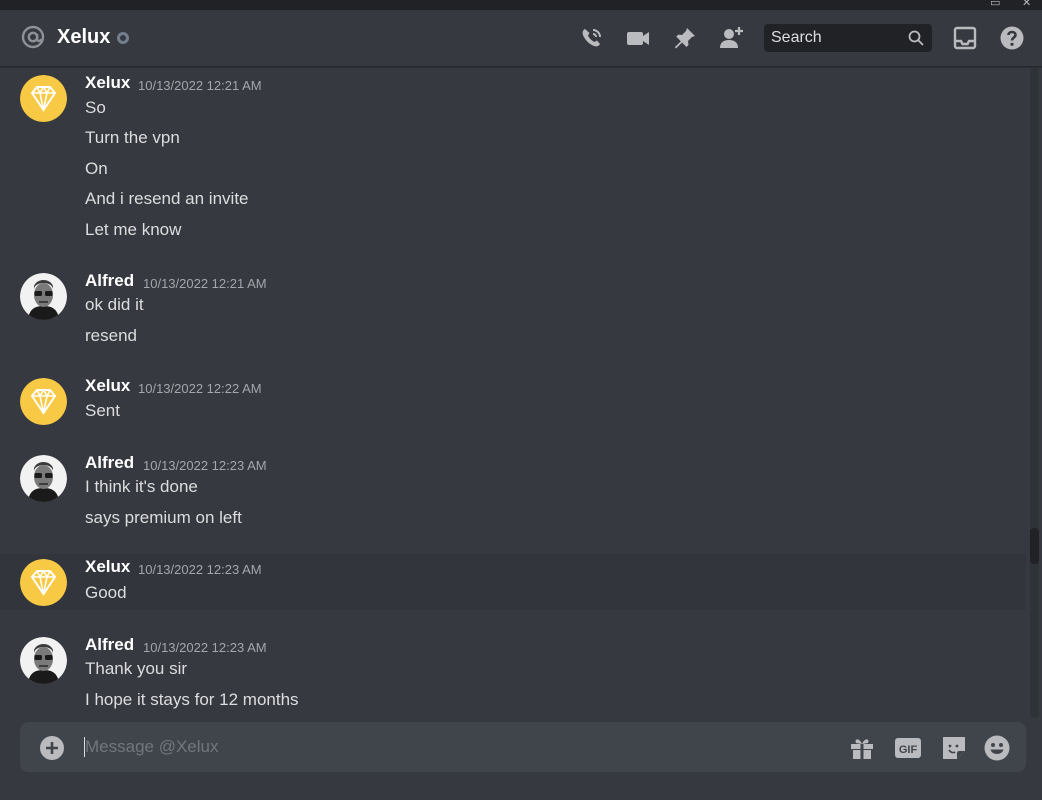 Image resolution: width=1042 pixels, height=800 pixels. Describe the element at coordinates (1026, 4) in the screenshot. I see `close-icon: ✕` at that location.